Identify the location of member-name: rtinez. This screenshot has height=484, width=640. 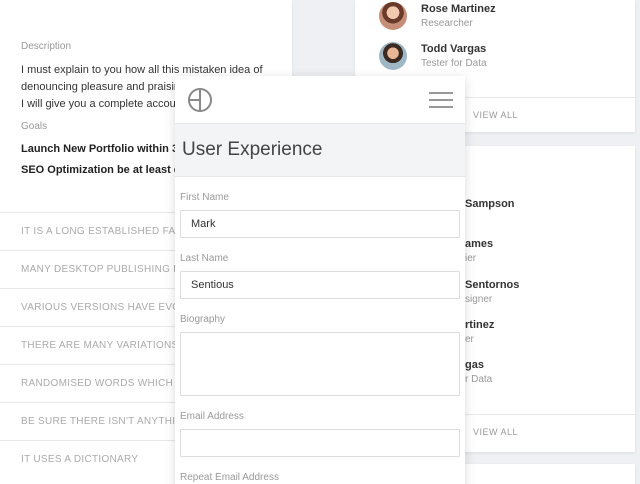
(480, 325).